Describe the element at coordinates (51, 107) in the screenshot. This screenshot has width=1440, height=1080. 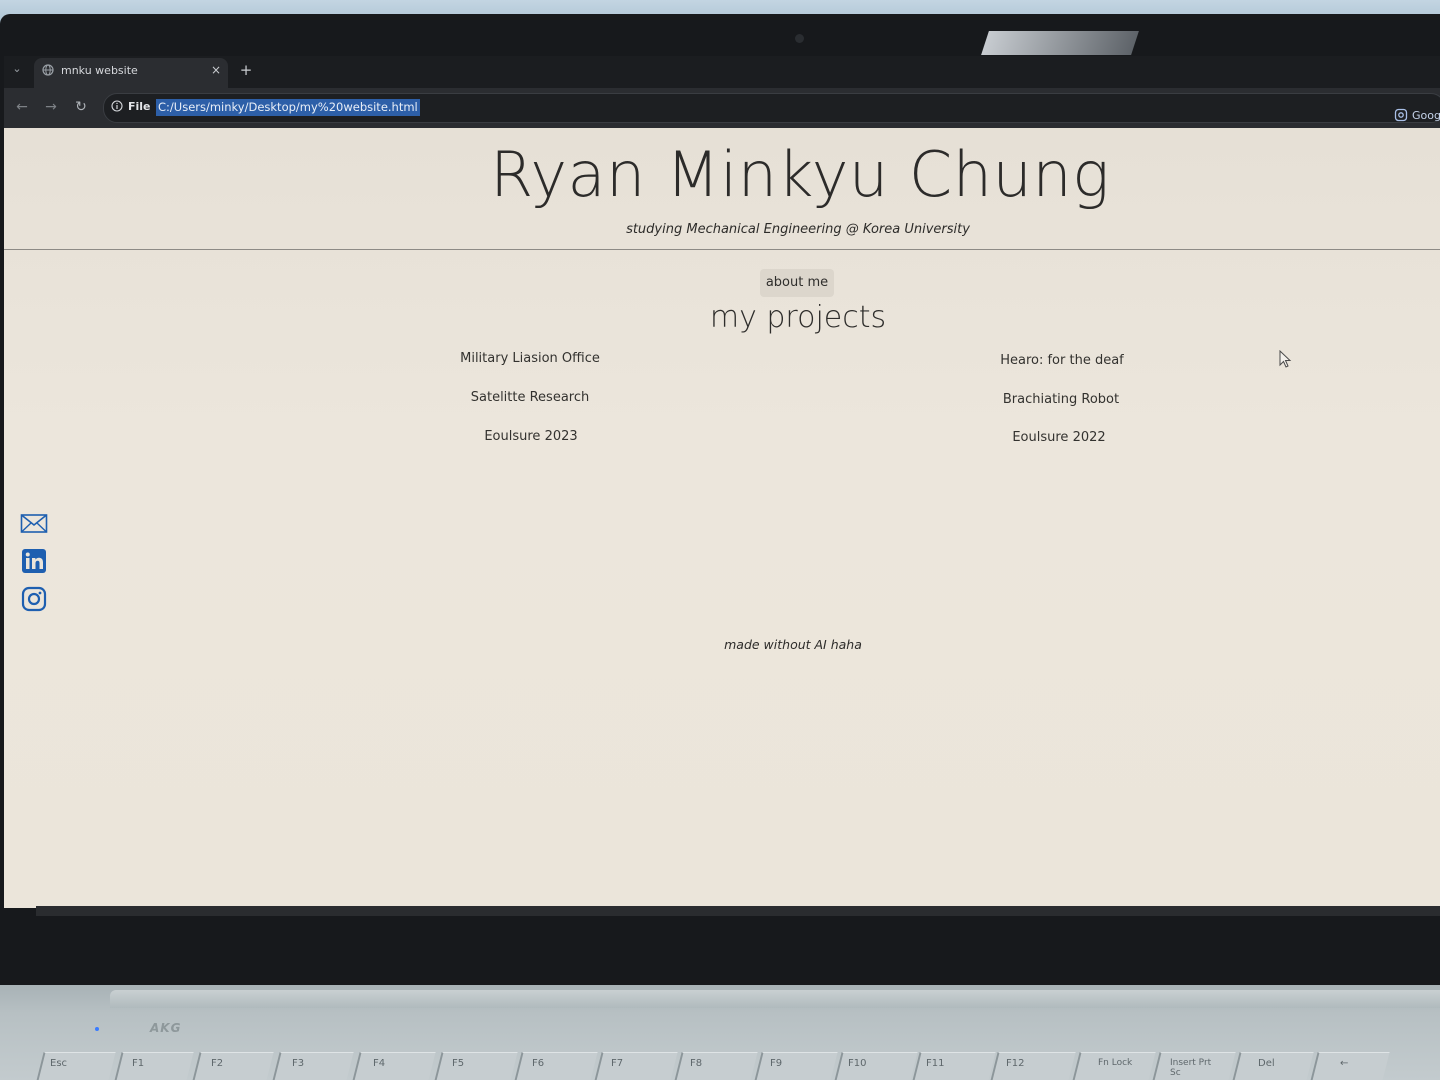
I see `forward-icon: →` at that location.